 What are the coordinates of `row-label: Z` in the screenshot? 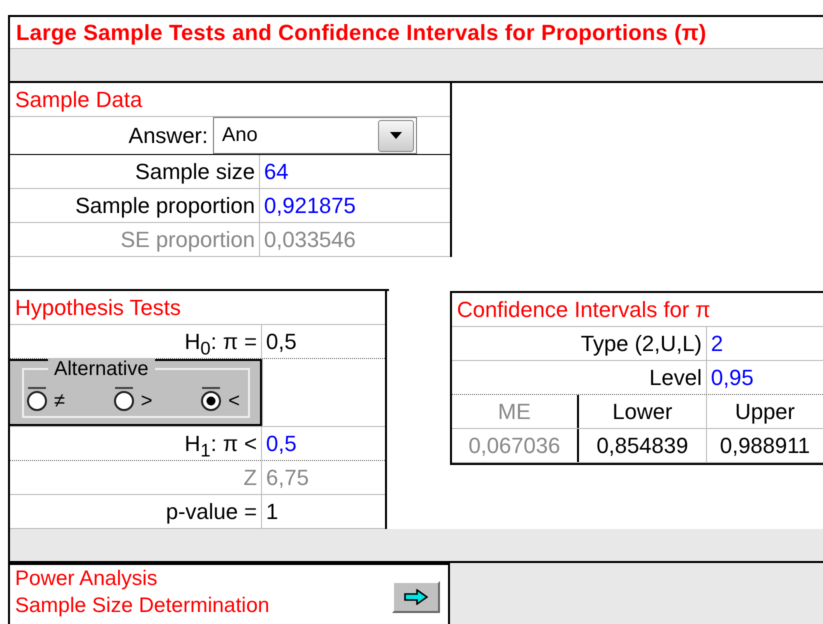 It's located at (136, 477).